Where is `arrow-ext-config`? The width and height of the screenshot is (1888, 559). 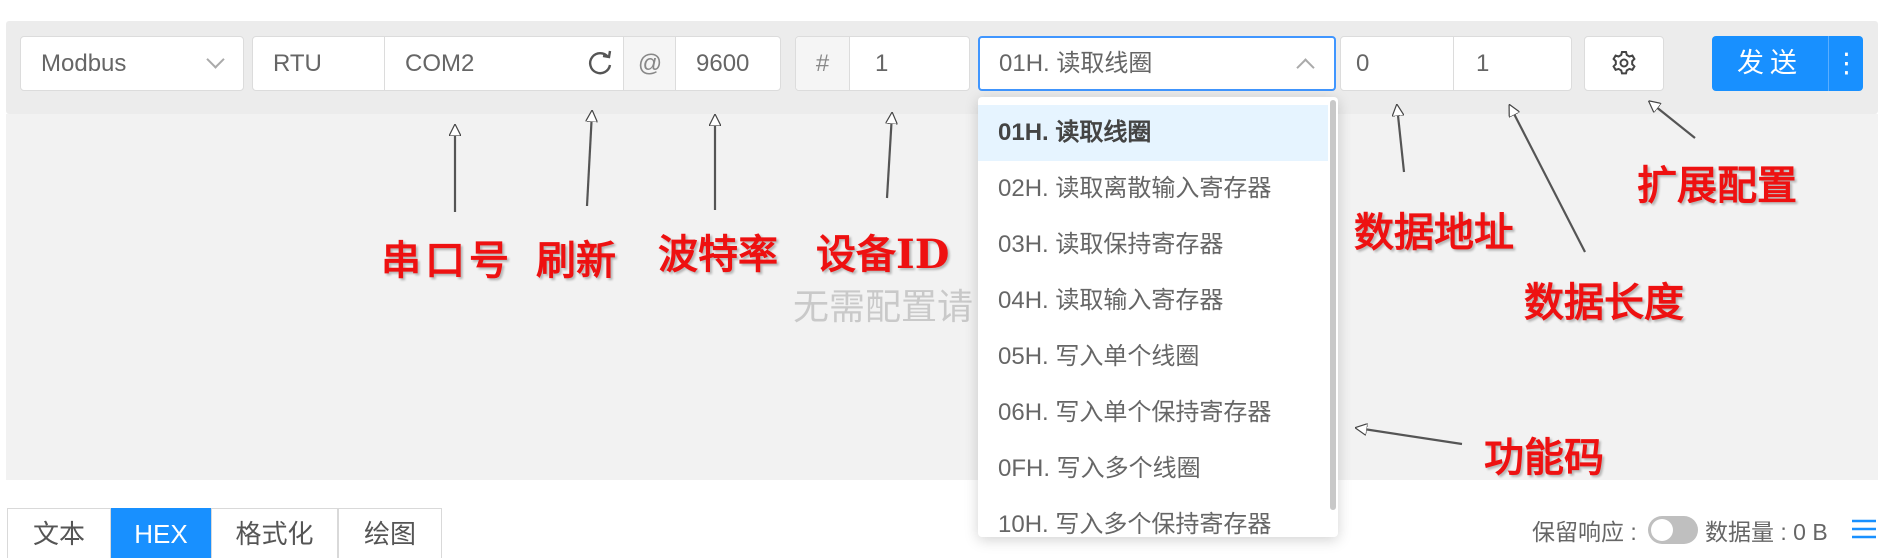
arrow-ext-config is located at coordinates (1673, 120).